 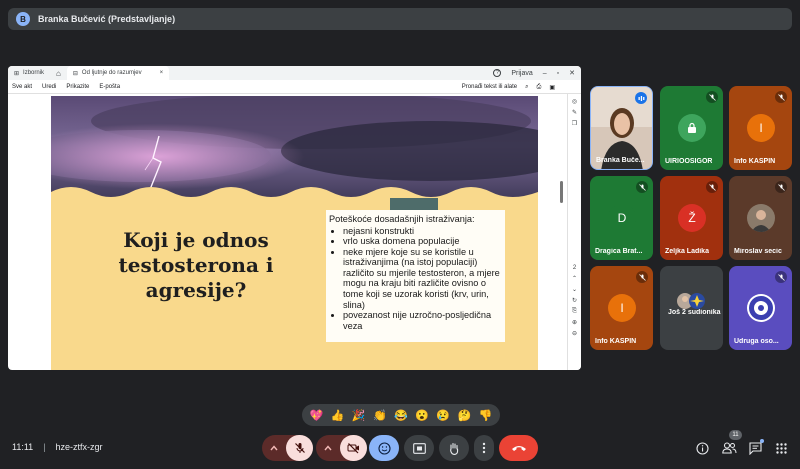 I want to click on menu-email: E-pošta, so click(x=109, y=87).